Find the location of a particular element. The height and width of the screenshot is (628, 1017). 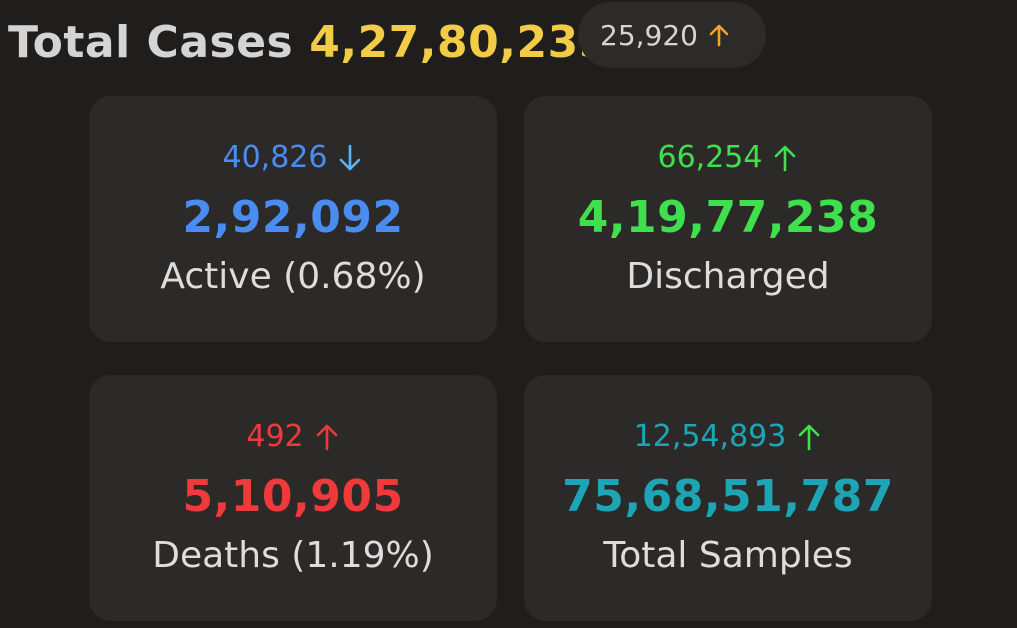

active-value: 2,92,092 is located at coordinates (293, 217).